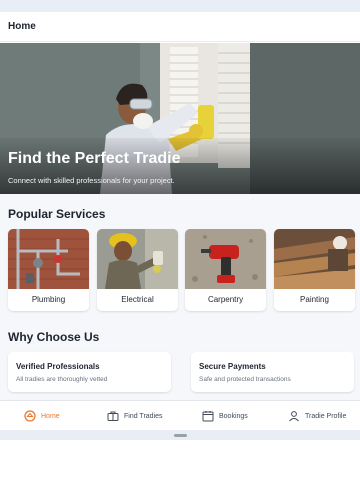 The height and width of the screenshot is (480, 360). I want to click on service-card-painting: Painting, so click(314, 270).